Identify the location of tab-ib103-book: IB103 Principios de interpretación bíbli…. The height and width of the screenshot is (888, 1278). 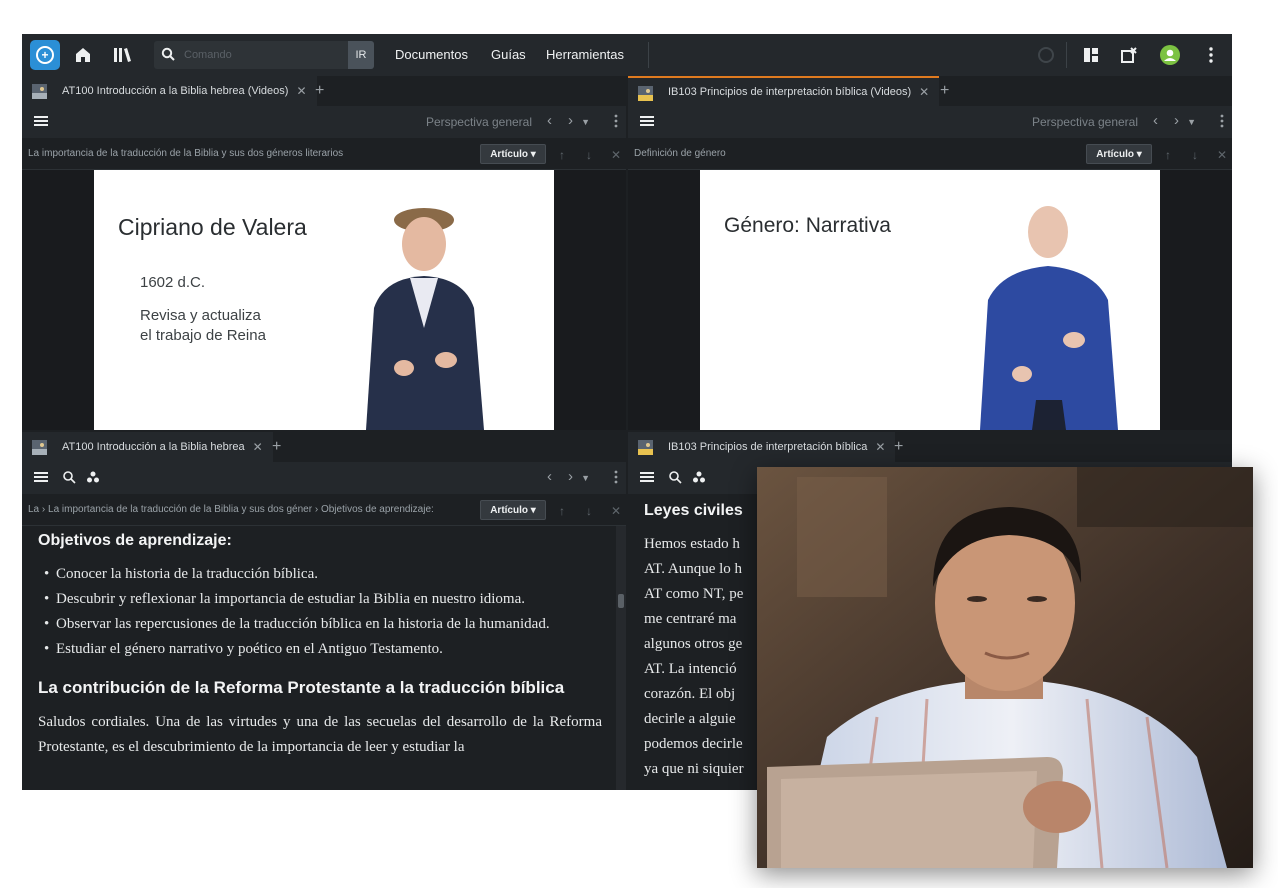
(762, 447).